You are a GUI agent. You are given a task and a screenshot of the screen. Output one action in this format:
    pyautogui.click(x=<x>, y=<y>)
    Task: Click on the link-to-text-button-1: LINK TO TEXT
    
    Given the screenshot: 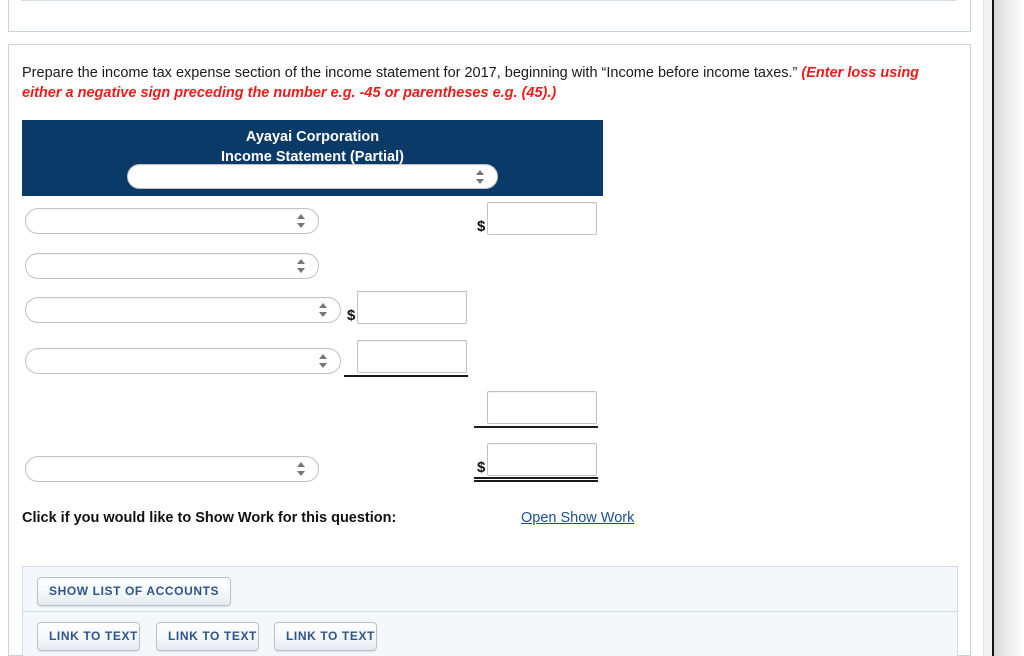 What is the action you would take?
    pyautogui.click(x=88, y=636)
    